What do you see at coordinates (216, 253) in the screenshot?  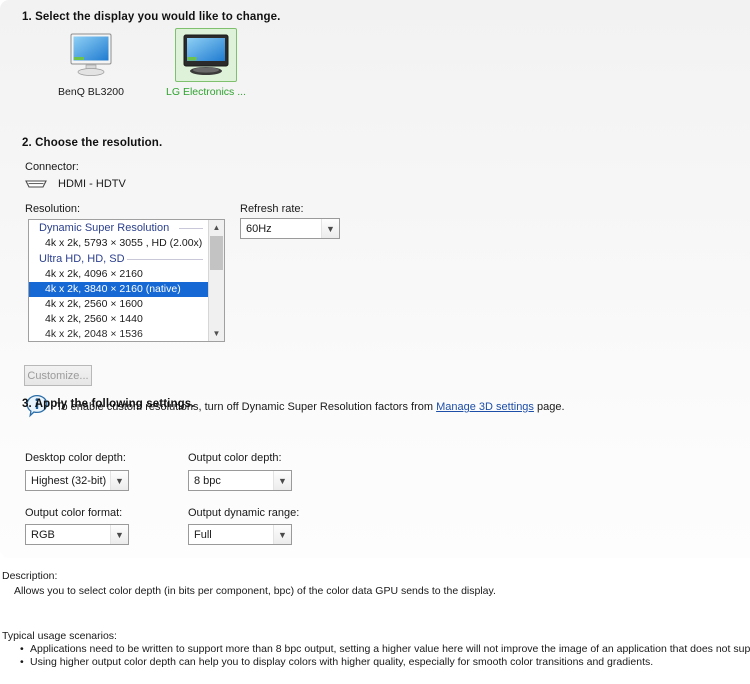 I see `scrollbar-thumb` at bounding box center [216, 253].